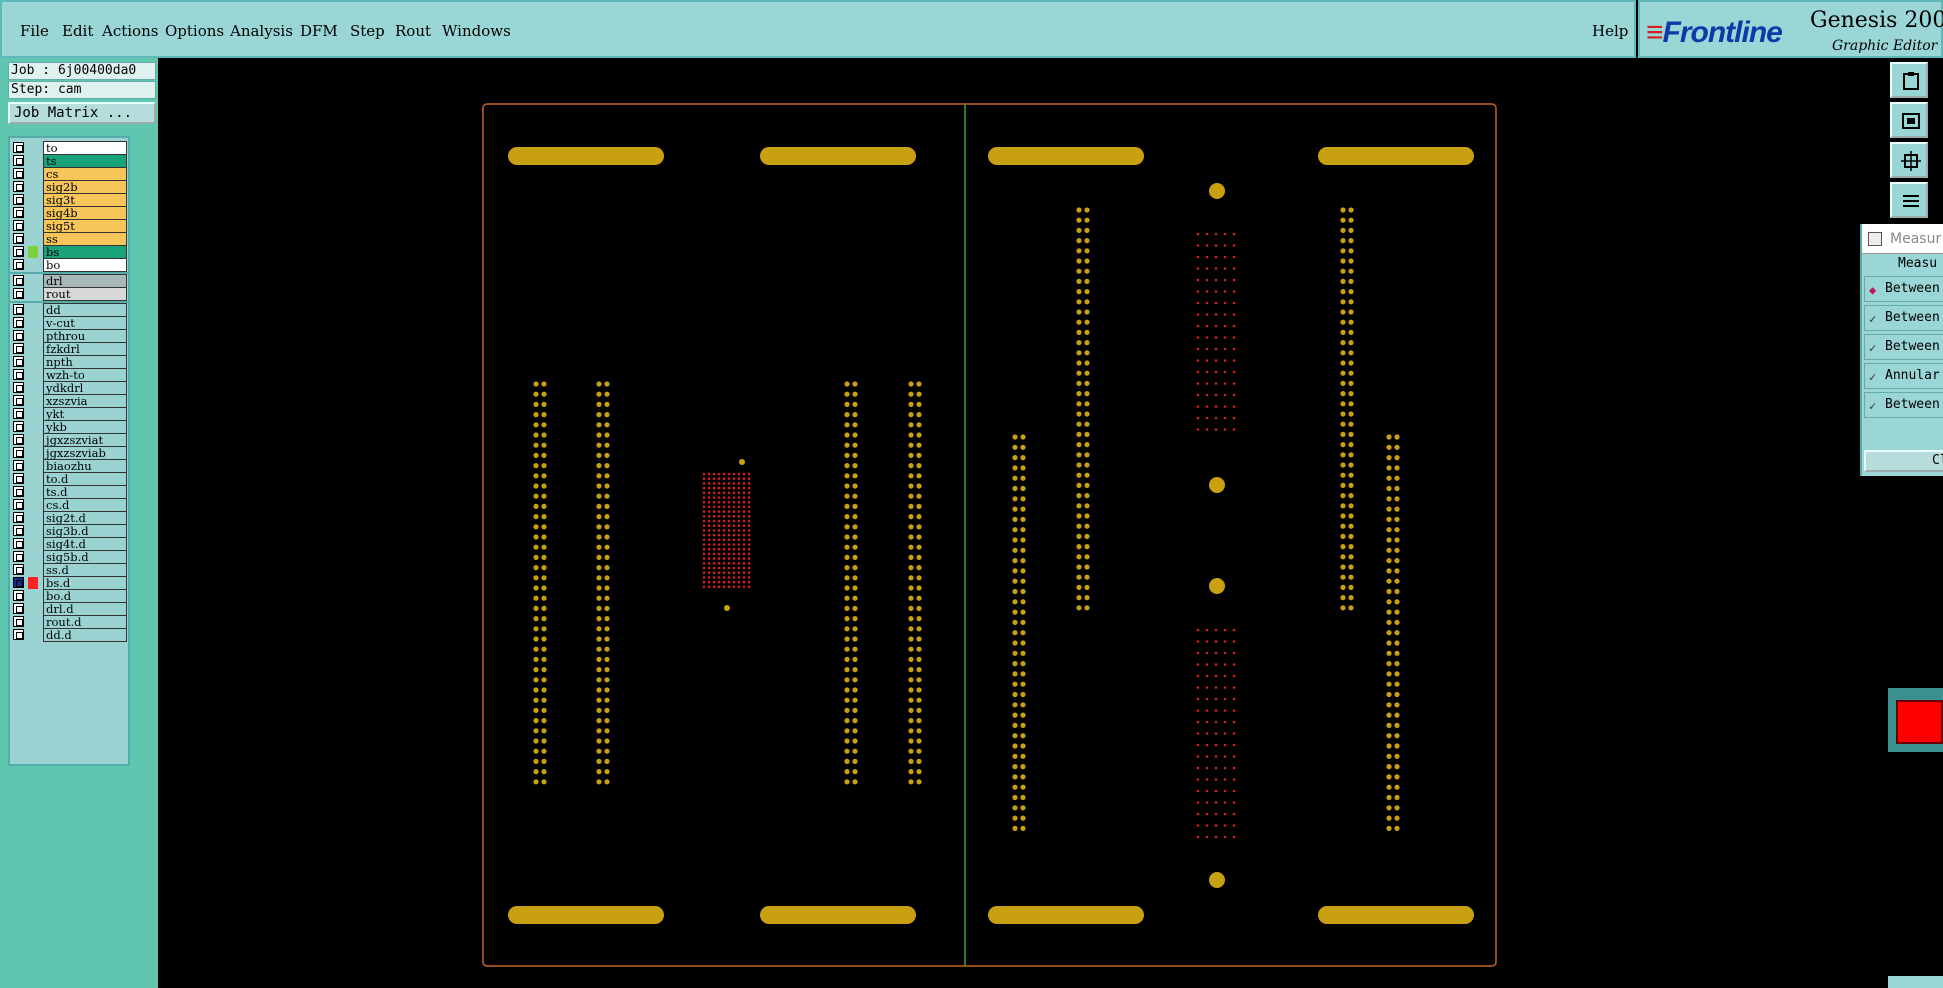 The image size is (1943, 988). What do you see at coordinates (85, 294) in the screenshot?
I see `layer-label: rout` at bounding box center [85, 294].